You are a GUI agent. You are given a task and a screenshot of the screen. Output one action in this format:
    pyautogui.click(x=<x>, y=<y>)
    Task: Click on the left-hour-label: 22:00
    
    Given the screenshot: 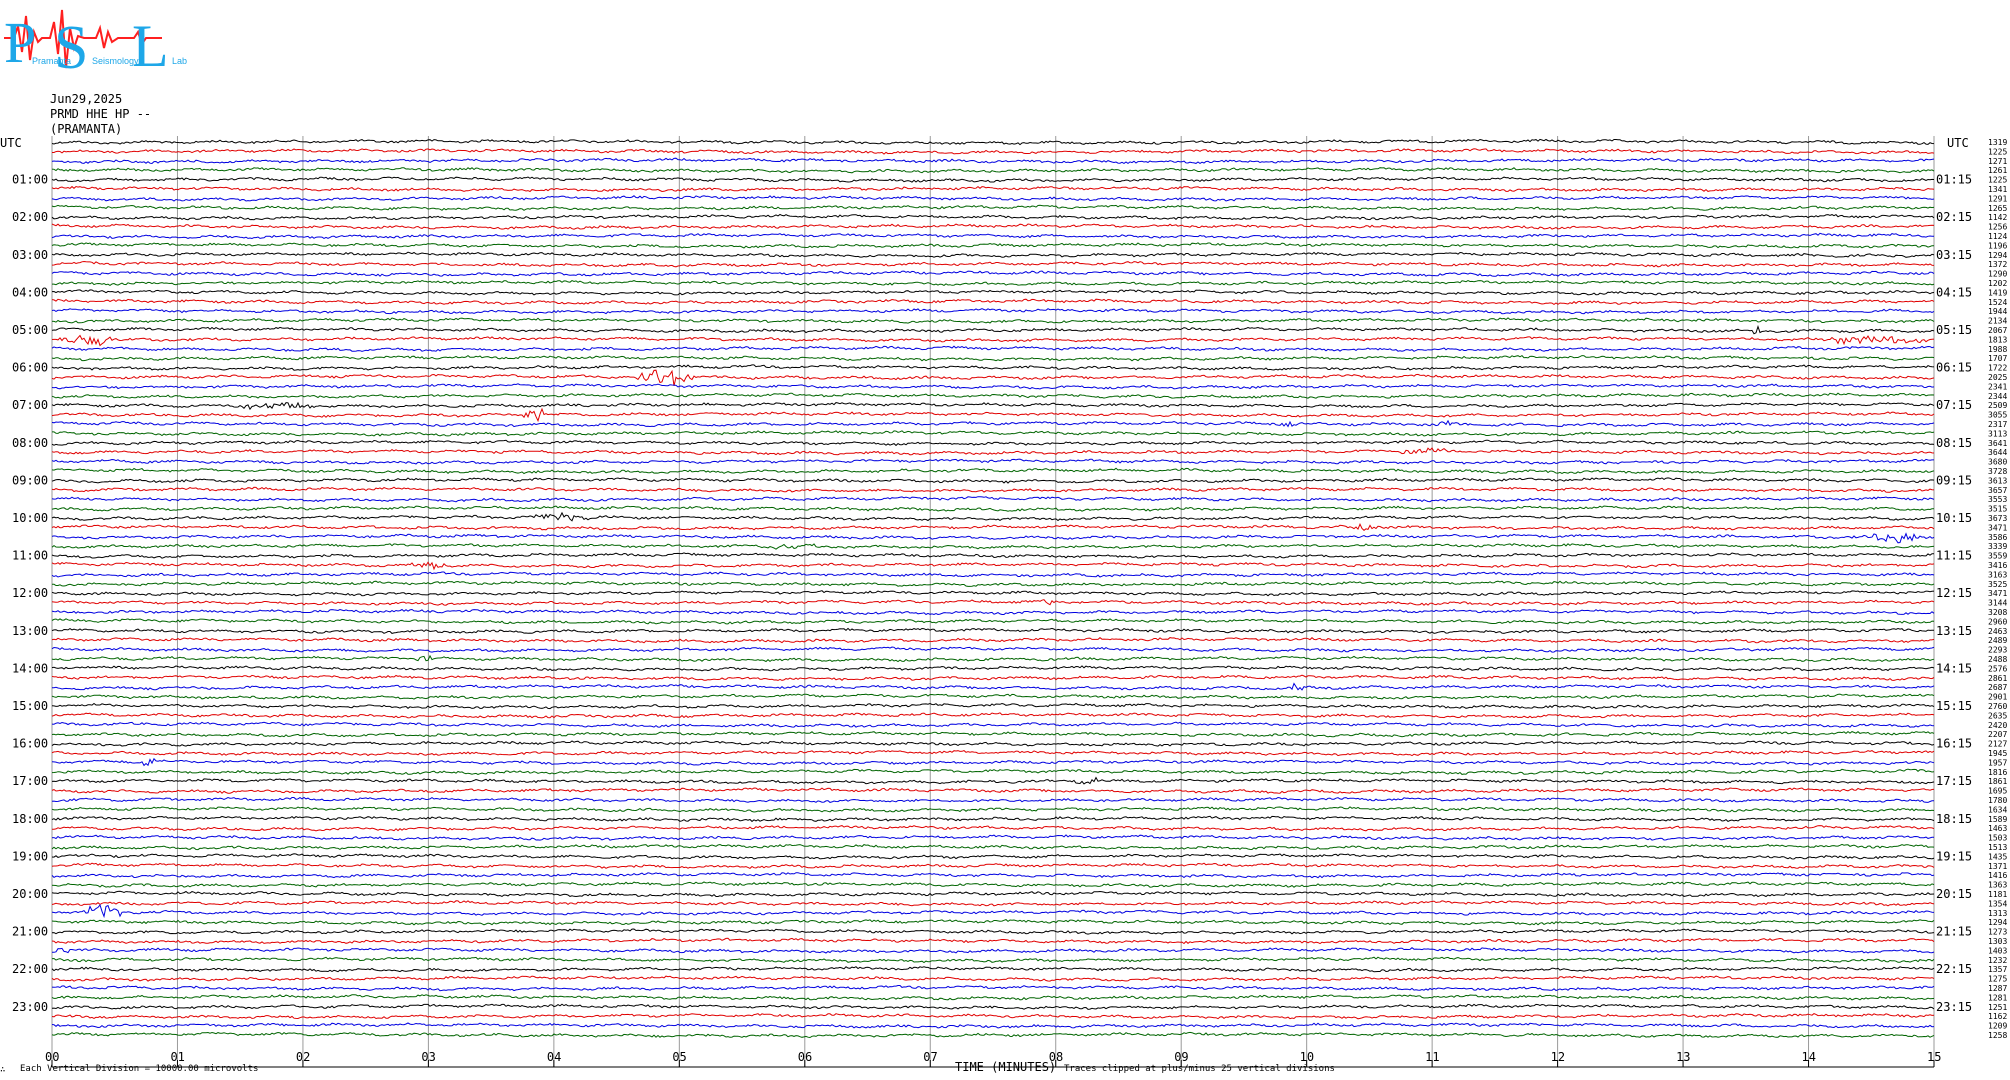 What is the action you would take?
    pyautogui.click(x=30, y=969)
    